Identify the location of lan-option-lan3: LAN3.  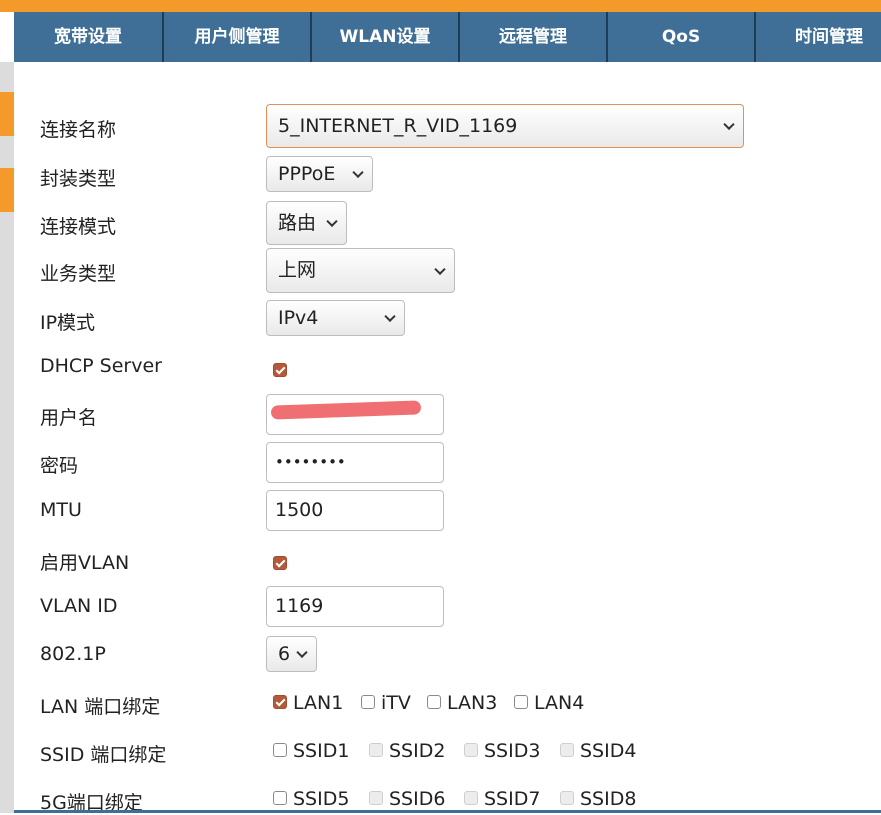
(462, 703).